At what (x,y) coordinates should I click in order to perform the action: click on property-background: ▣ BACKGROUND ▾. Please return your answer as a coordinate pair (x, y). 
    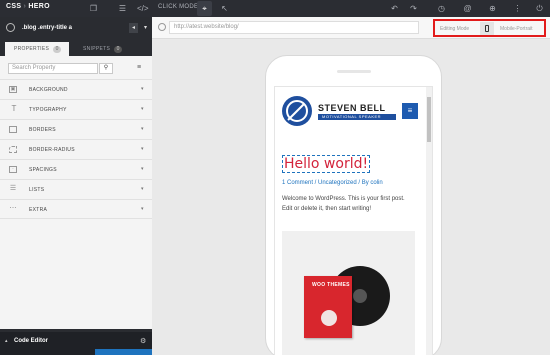
    Looking at the image, I should click on (76, 89).